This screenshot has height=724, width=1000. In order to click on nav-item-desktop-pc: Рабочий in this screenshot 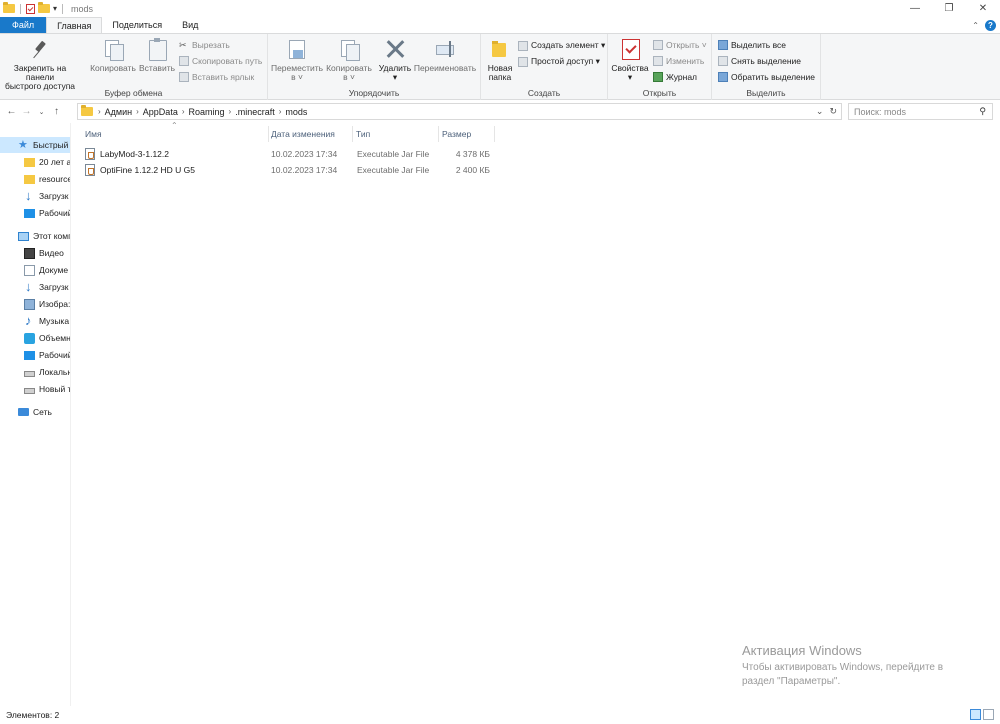, I will do `click(35, 355)`.